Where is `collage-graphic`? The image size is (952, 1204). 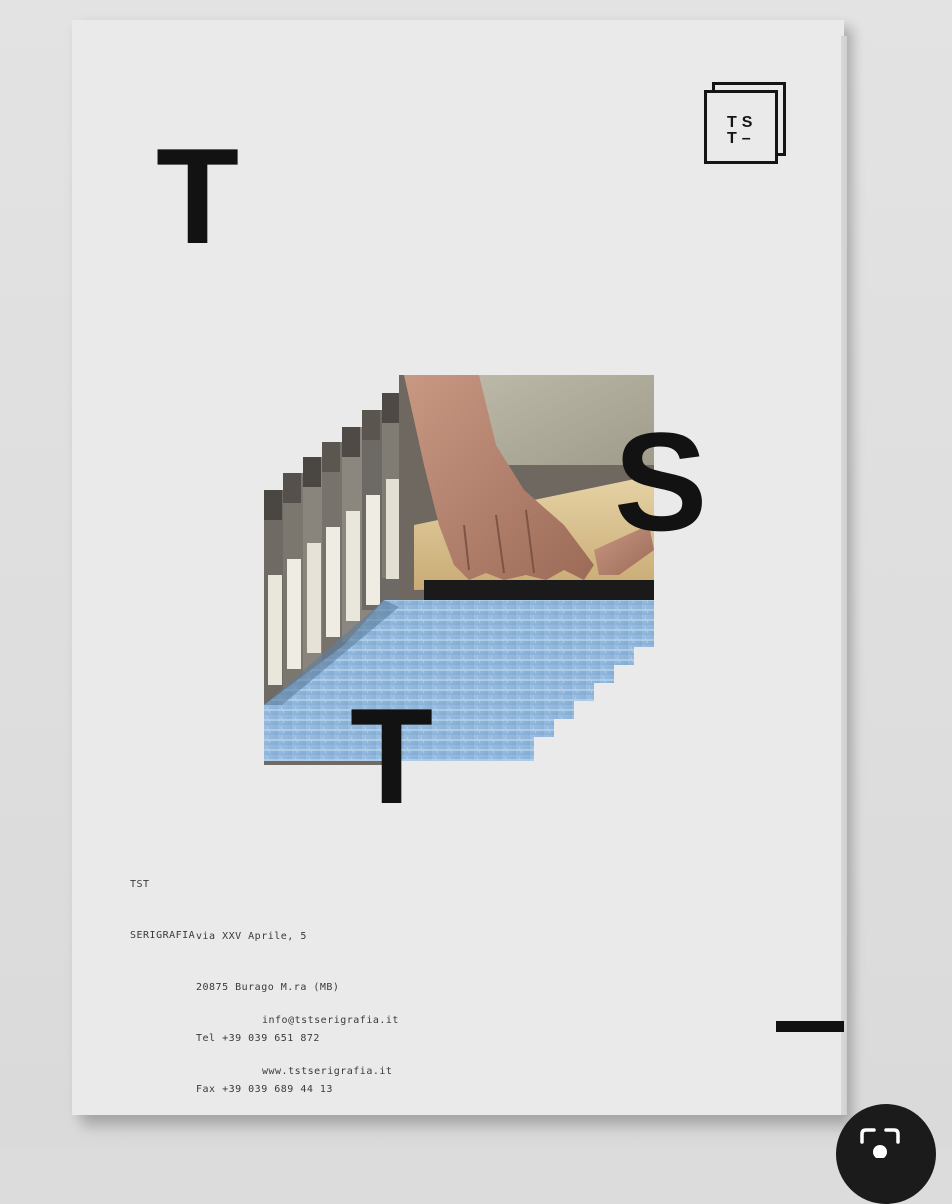 collage-graphic is located at coordinates (459, 570).